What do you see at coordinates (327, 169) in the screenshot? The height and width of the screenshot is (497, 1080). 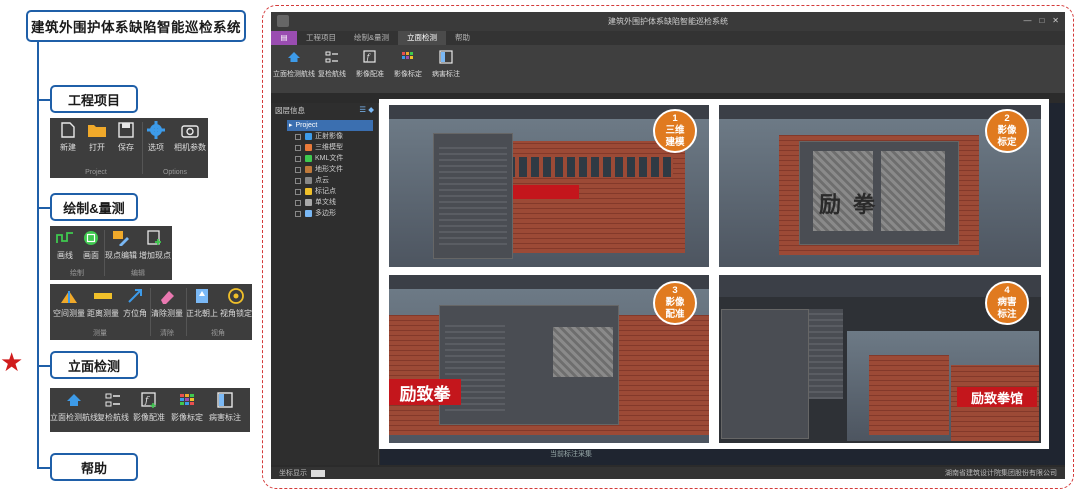 I see `tree-node-terrain: 地形文件` at bounding box center [327, 169].